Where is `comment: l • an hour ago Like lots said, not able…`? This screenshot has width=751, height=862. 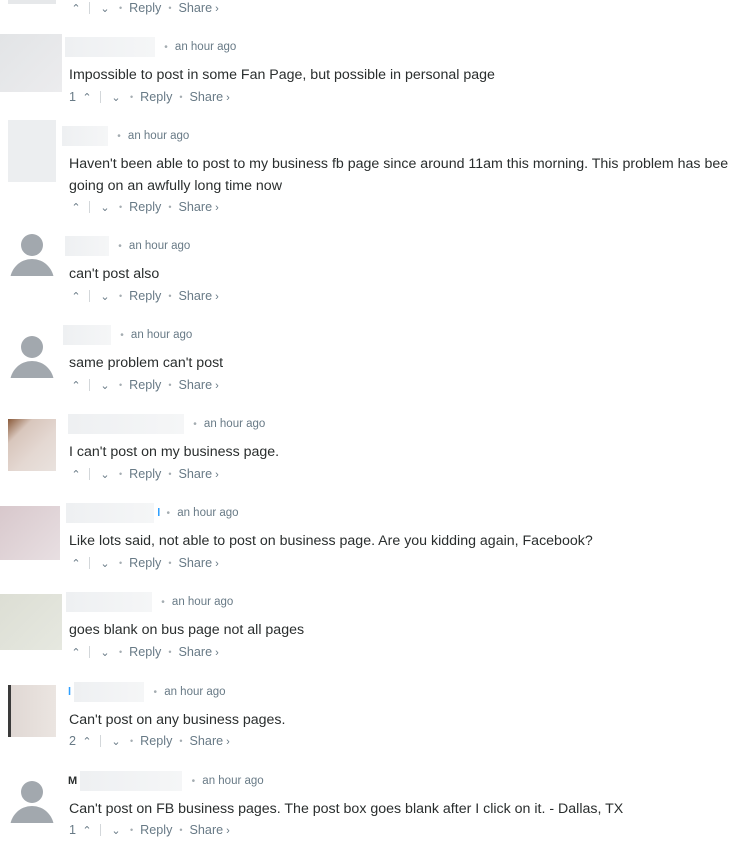 comment: l • an hour ago Like lots said, not able… is located at coordinates (375, 547).